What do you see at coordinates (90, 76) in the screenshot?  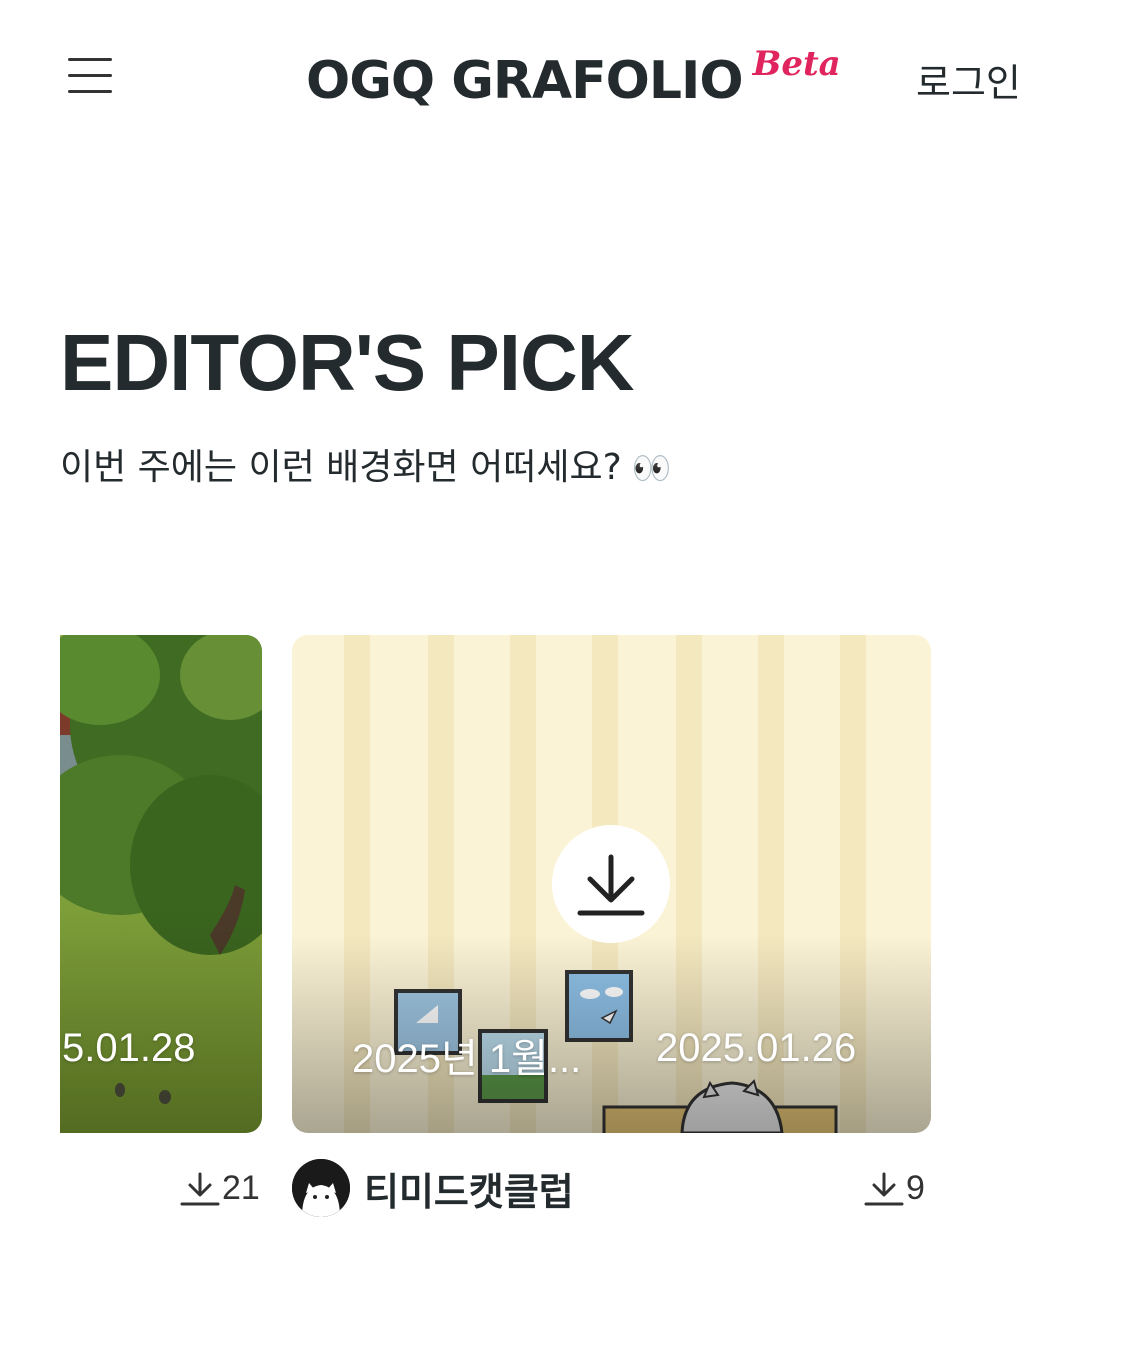 I see `hamburger-menu-icon` at bounding box center [90, 76].